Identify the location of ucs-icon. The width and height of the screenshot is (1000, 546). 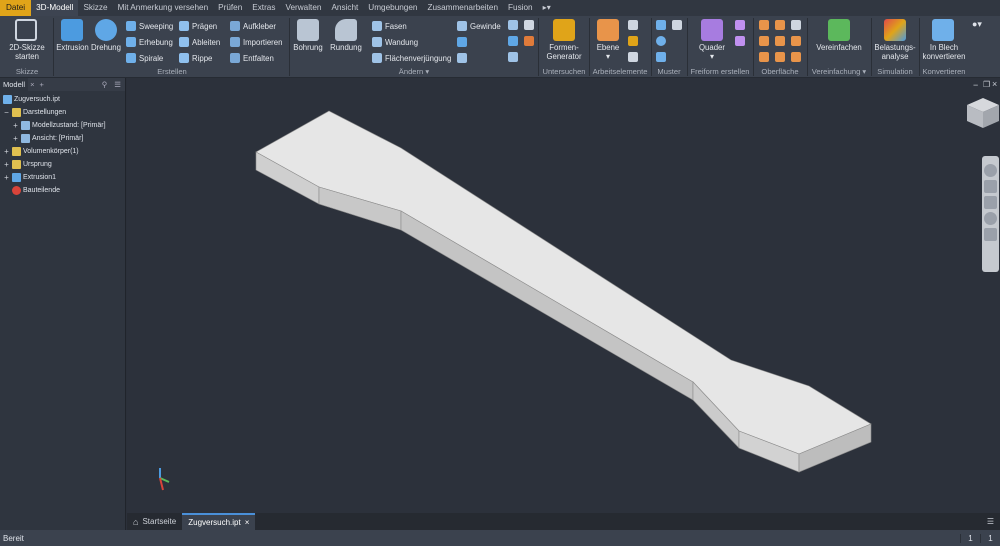
(633, 57).